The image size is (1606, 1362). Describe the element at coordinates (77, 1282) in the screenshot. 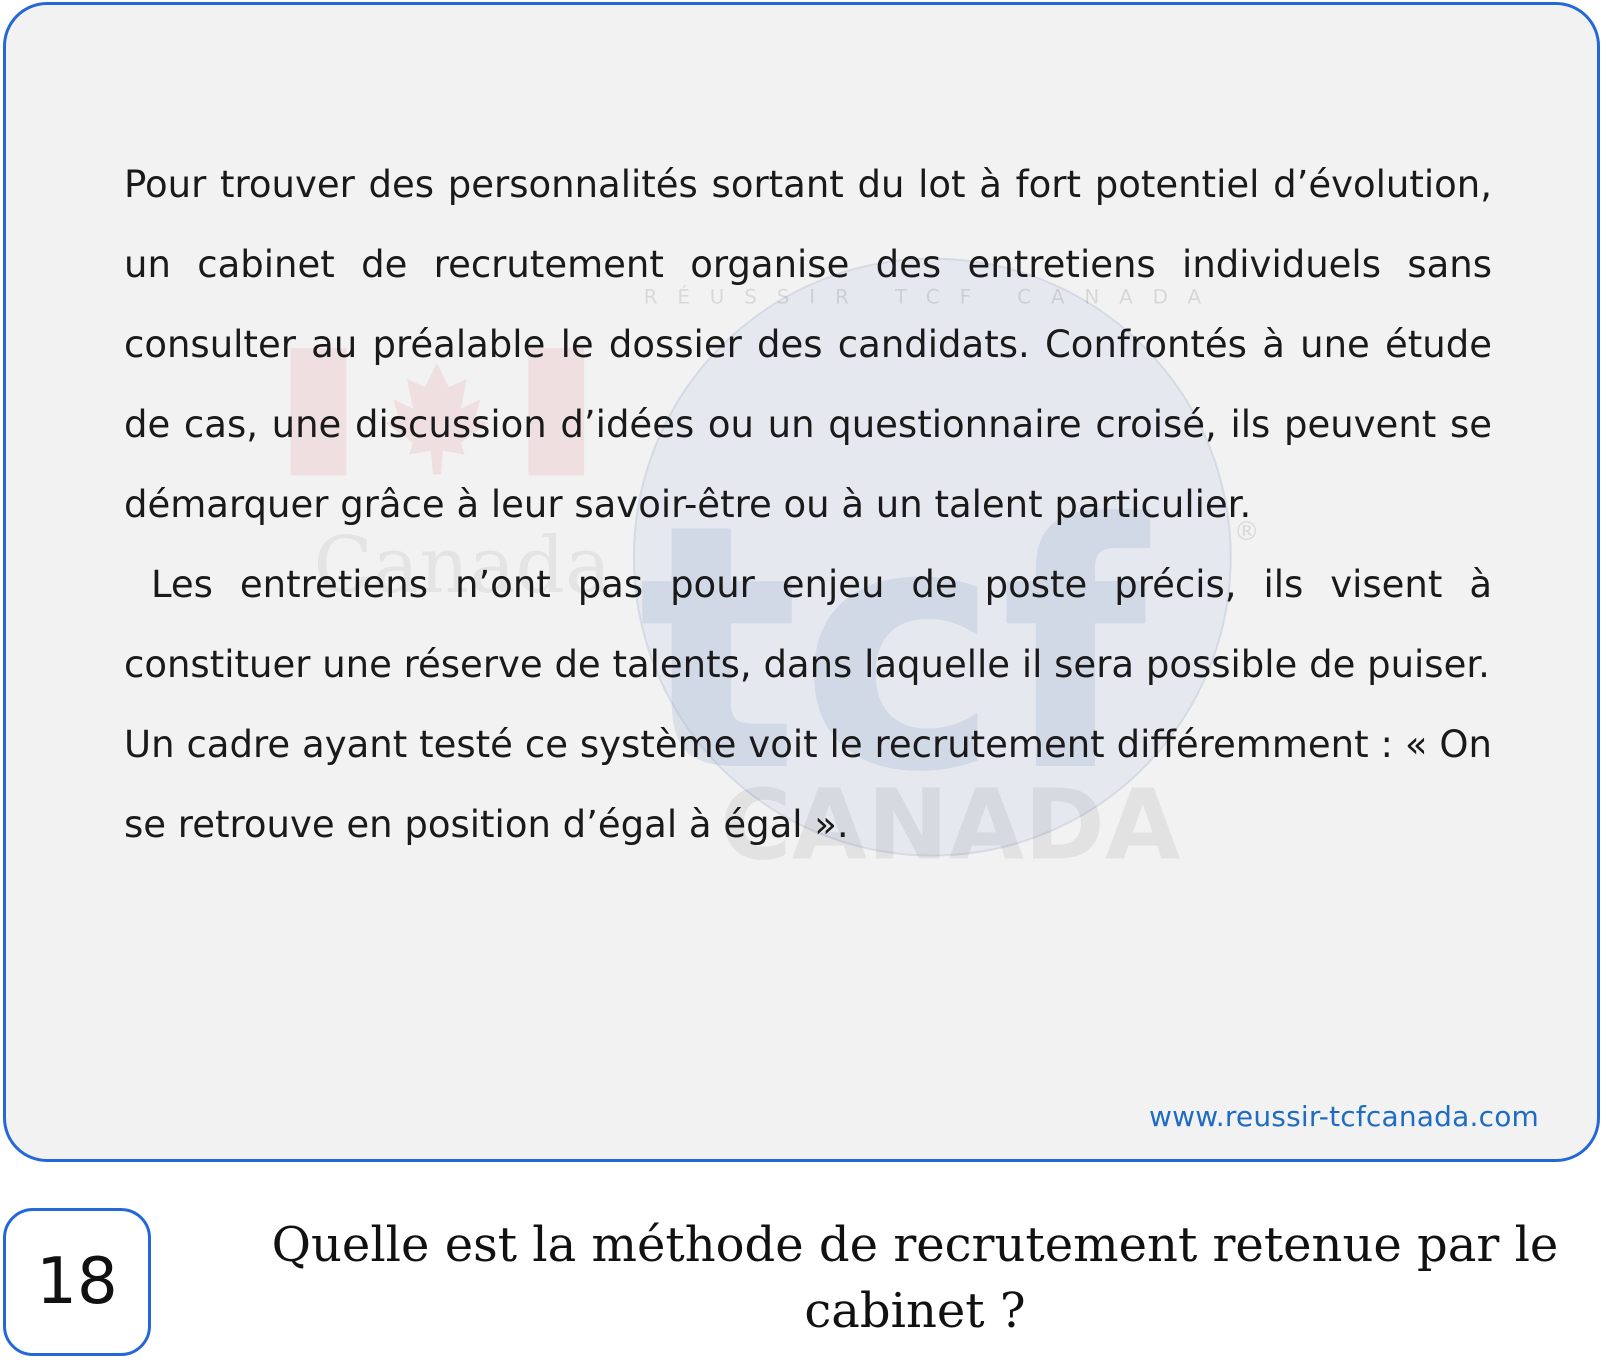

I see `question-number-badge: 18` at that location.